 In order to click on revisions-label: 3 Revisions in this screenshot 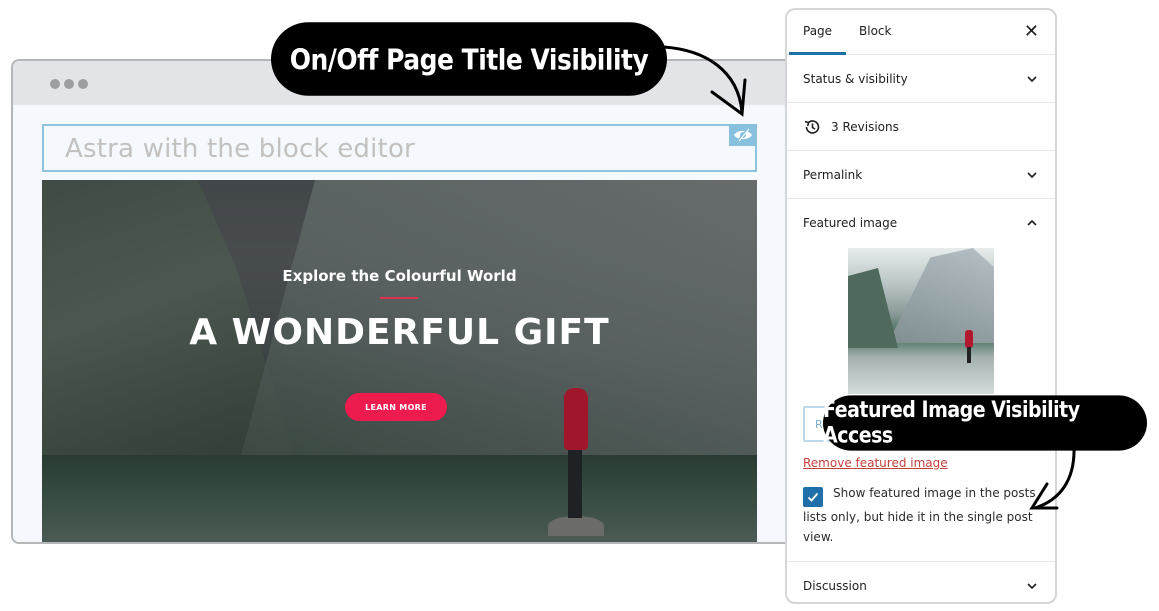, I will do `click(865, 126)`.